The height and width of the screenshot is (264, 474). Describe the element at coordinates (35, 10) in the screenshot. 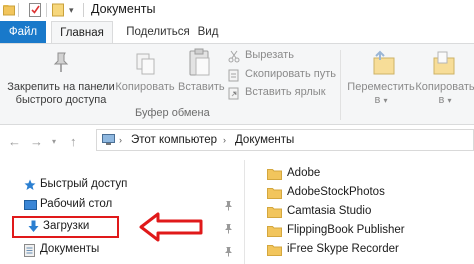

I see `properties-icon` at that location.